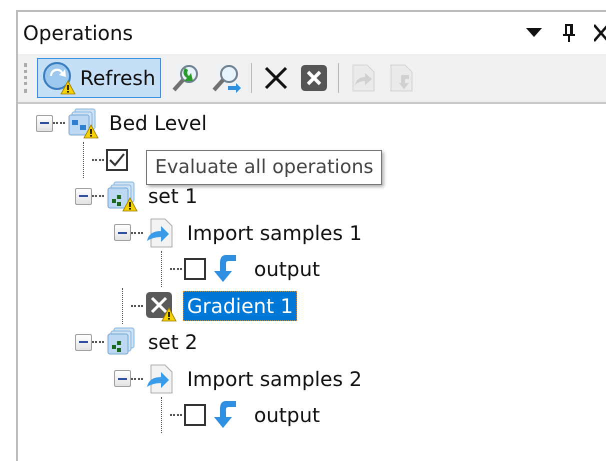 The height and width of the screenshot is (461, 606). Describe the element at coordinates (78, 33) in the screenshot. I see `panel-title: Operations` at that location.